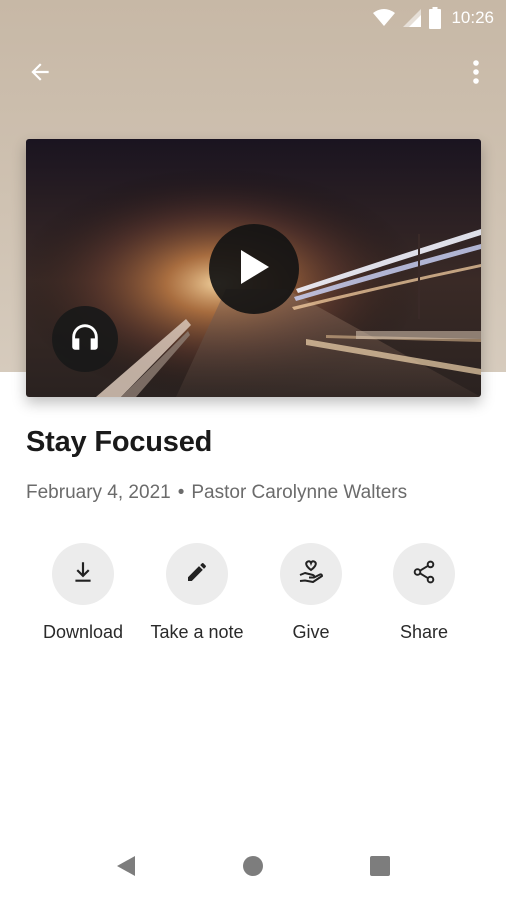 The width and height of the screenshot is (506, 900). Describe the element at coordinates (197, 632) in the screenshot. I see `take-note-label: Take a note` at that location.